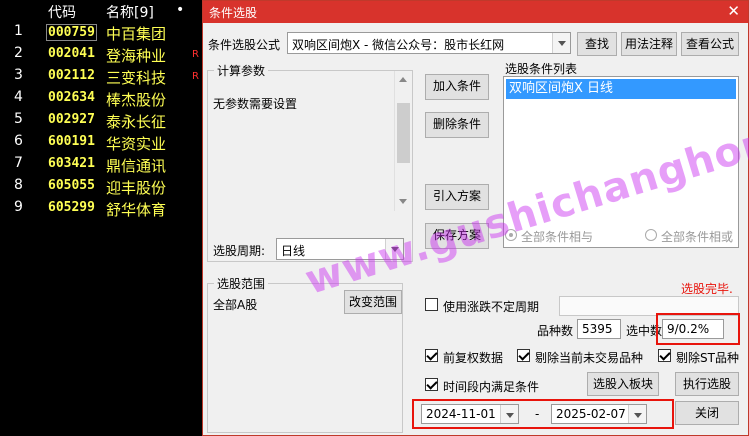 The image size is (749, 436). Describe the element at coordinates (457, 125) in the screenshot. I see `delete-condition-button: 删除条件` at that location.